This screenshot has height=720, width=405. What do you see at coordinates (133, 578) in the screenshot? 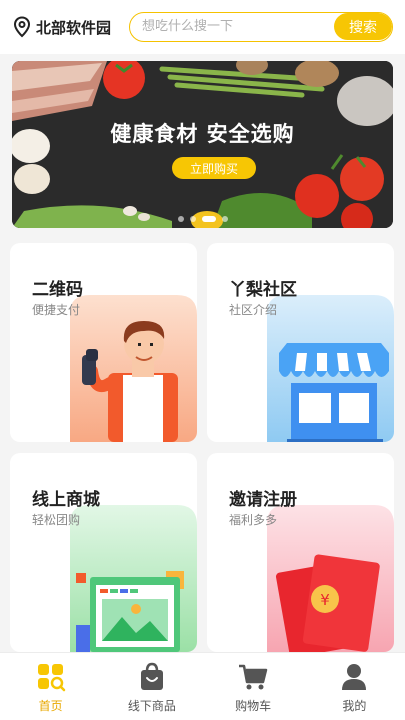
I see `online-shop-illustration` at bounding box center [133, 578].